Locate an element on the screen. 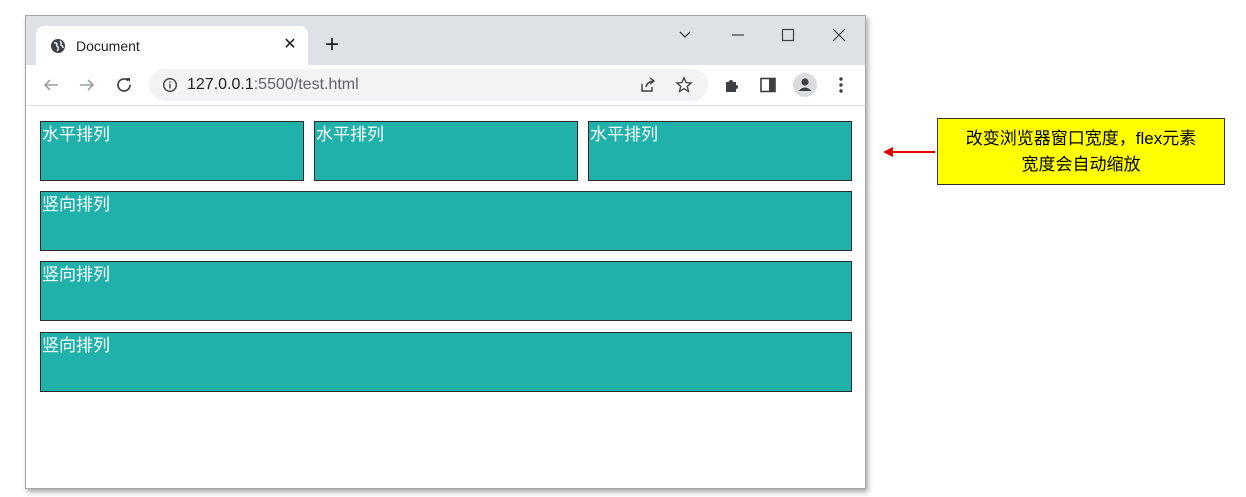  browser-toolbar: 127.0.0.1:5500/test.html is located at coordinates (445, 85).